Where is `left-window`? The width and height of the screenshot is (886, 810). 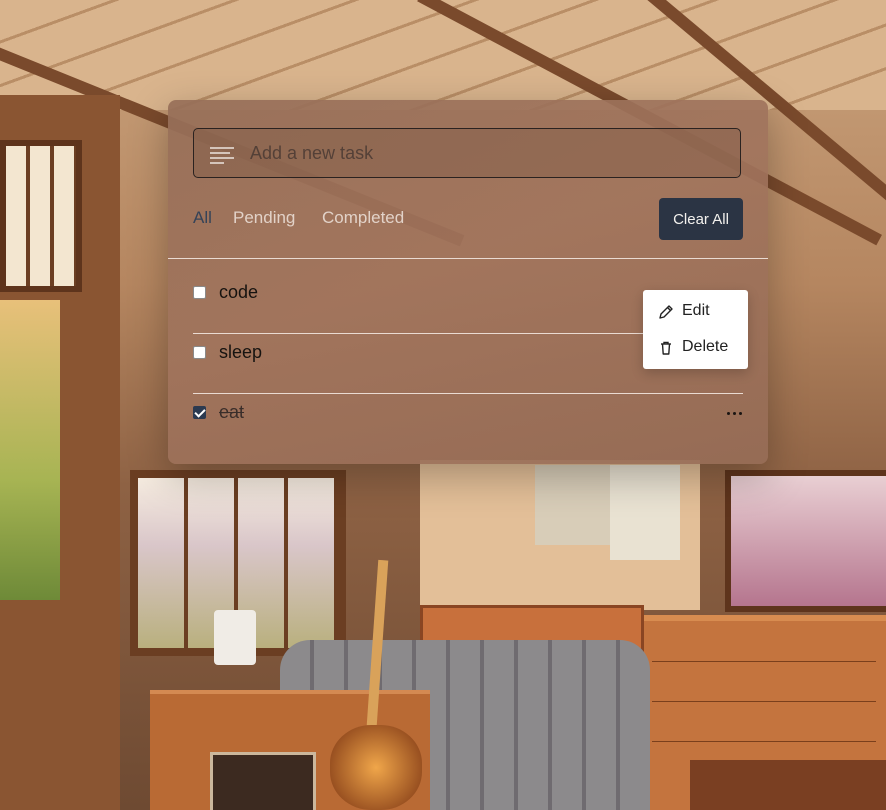 left-window is located at coordinates (41, 216).